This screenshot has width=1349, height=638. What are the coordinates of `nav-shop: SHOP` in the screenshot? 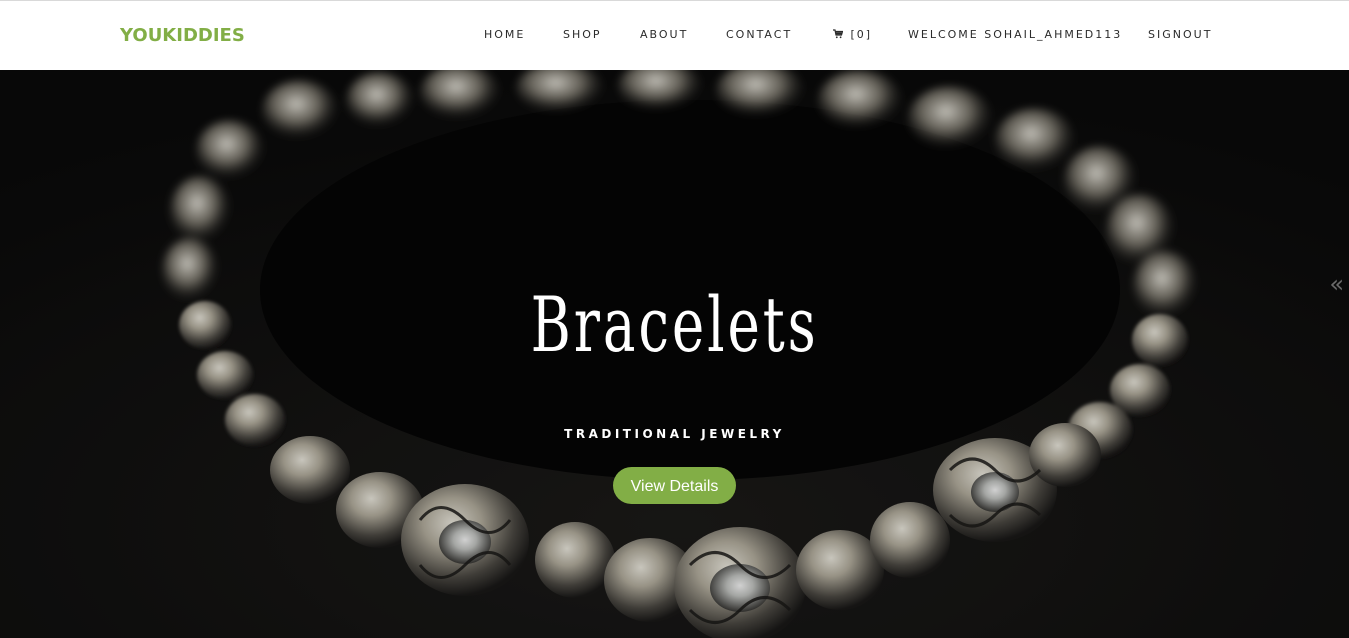 It's located at (582, 34).